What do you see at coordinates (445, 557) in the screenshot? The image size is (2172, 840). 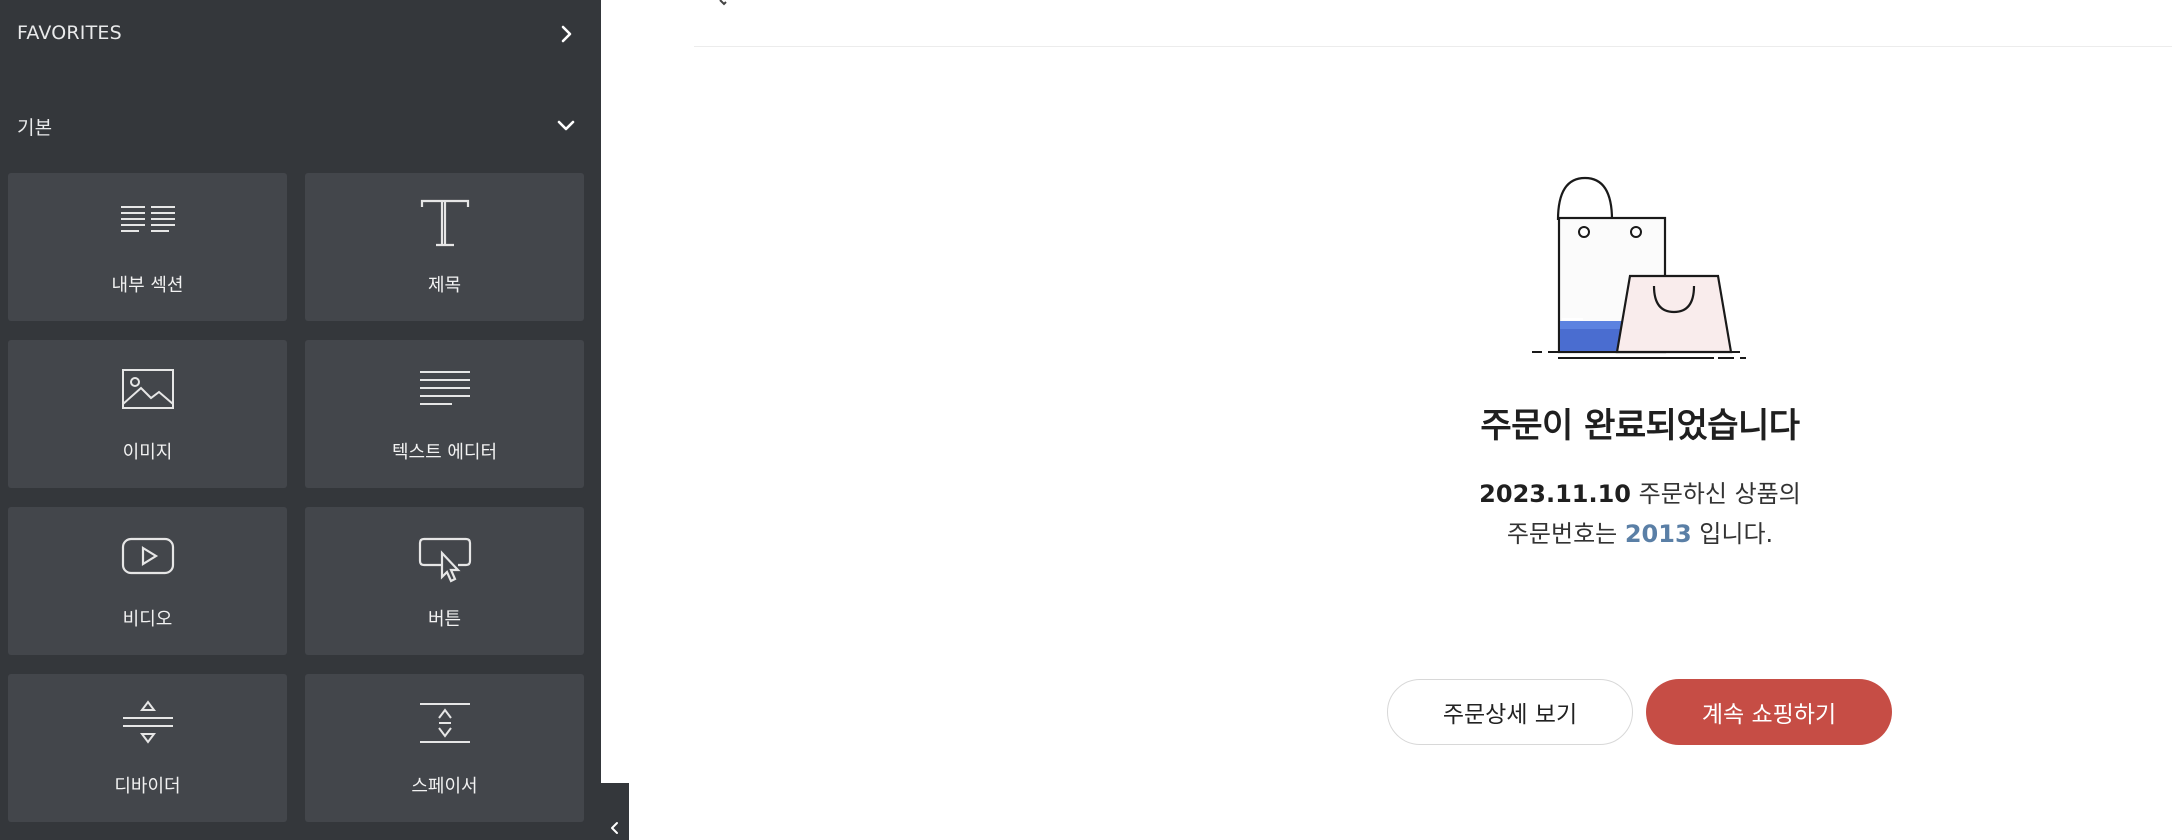 I see `button-icon` at bounding box center [445, 557].